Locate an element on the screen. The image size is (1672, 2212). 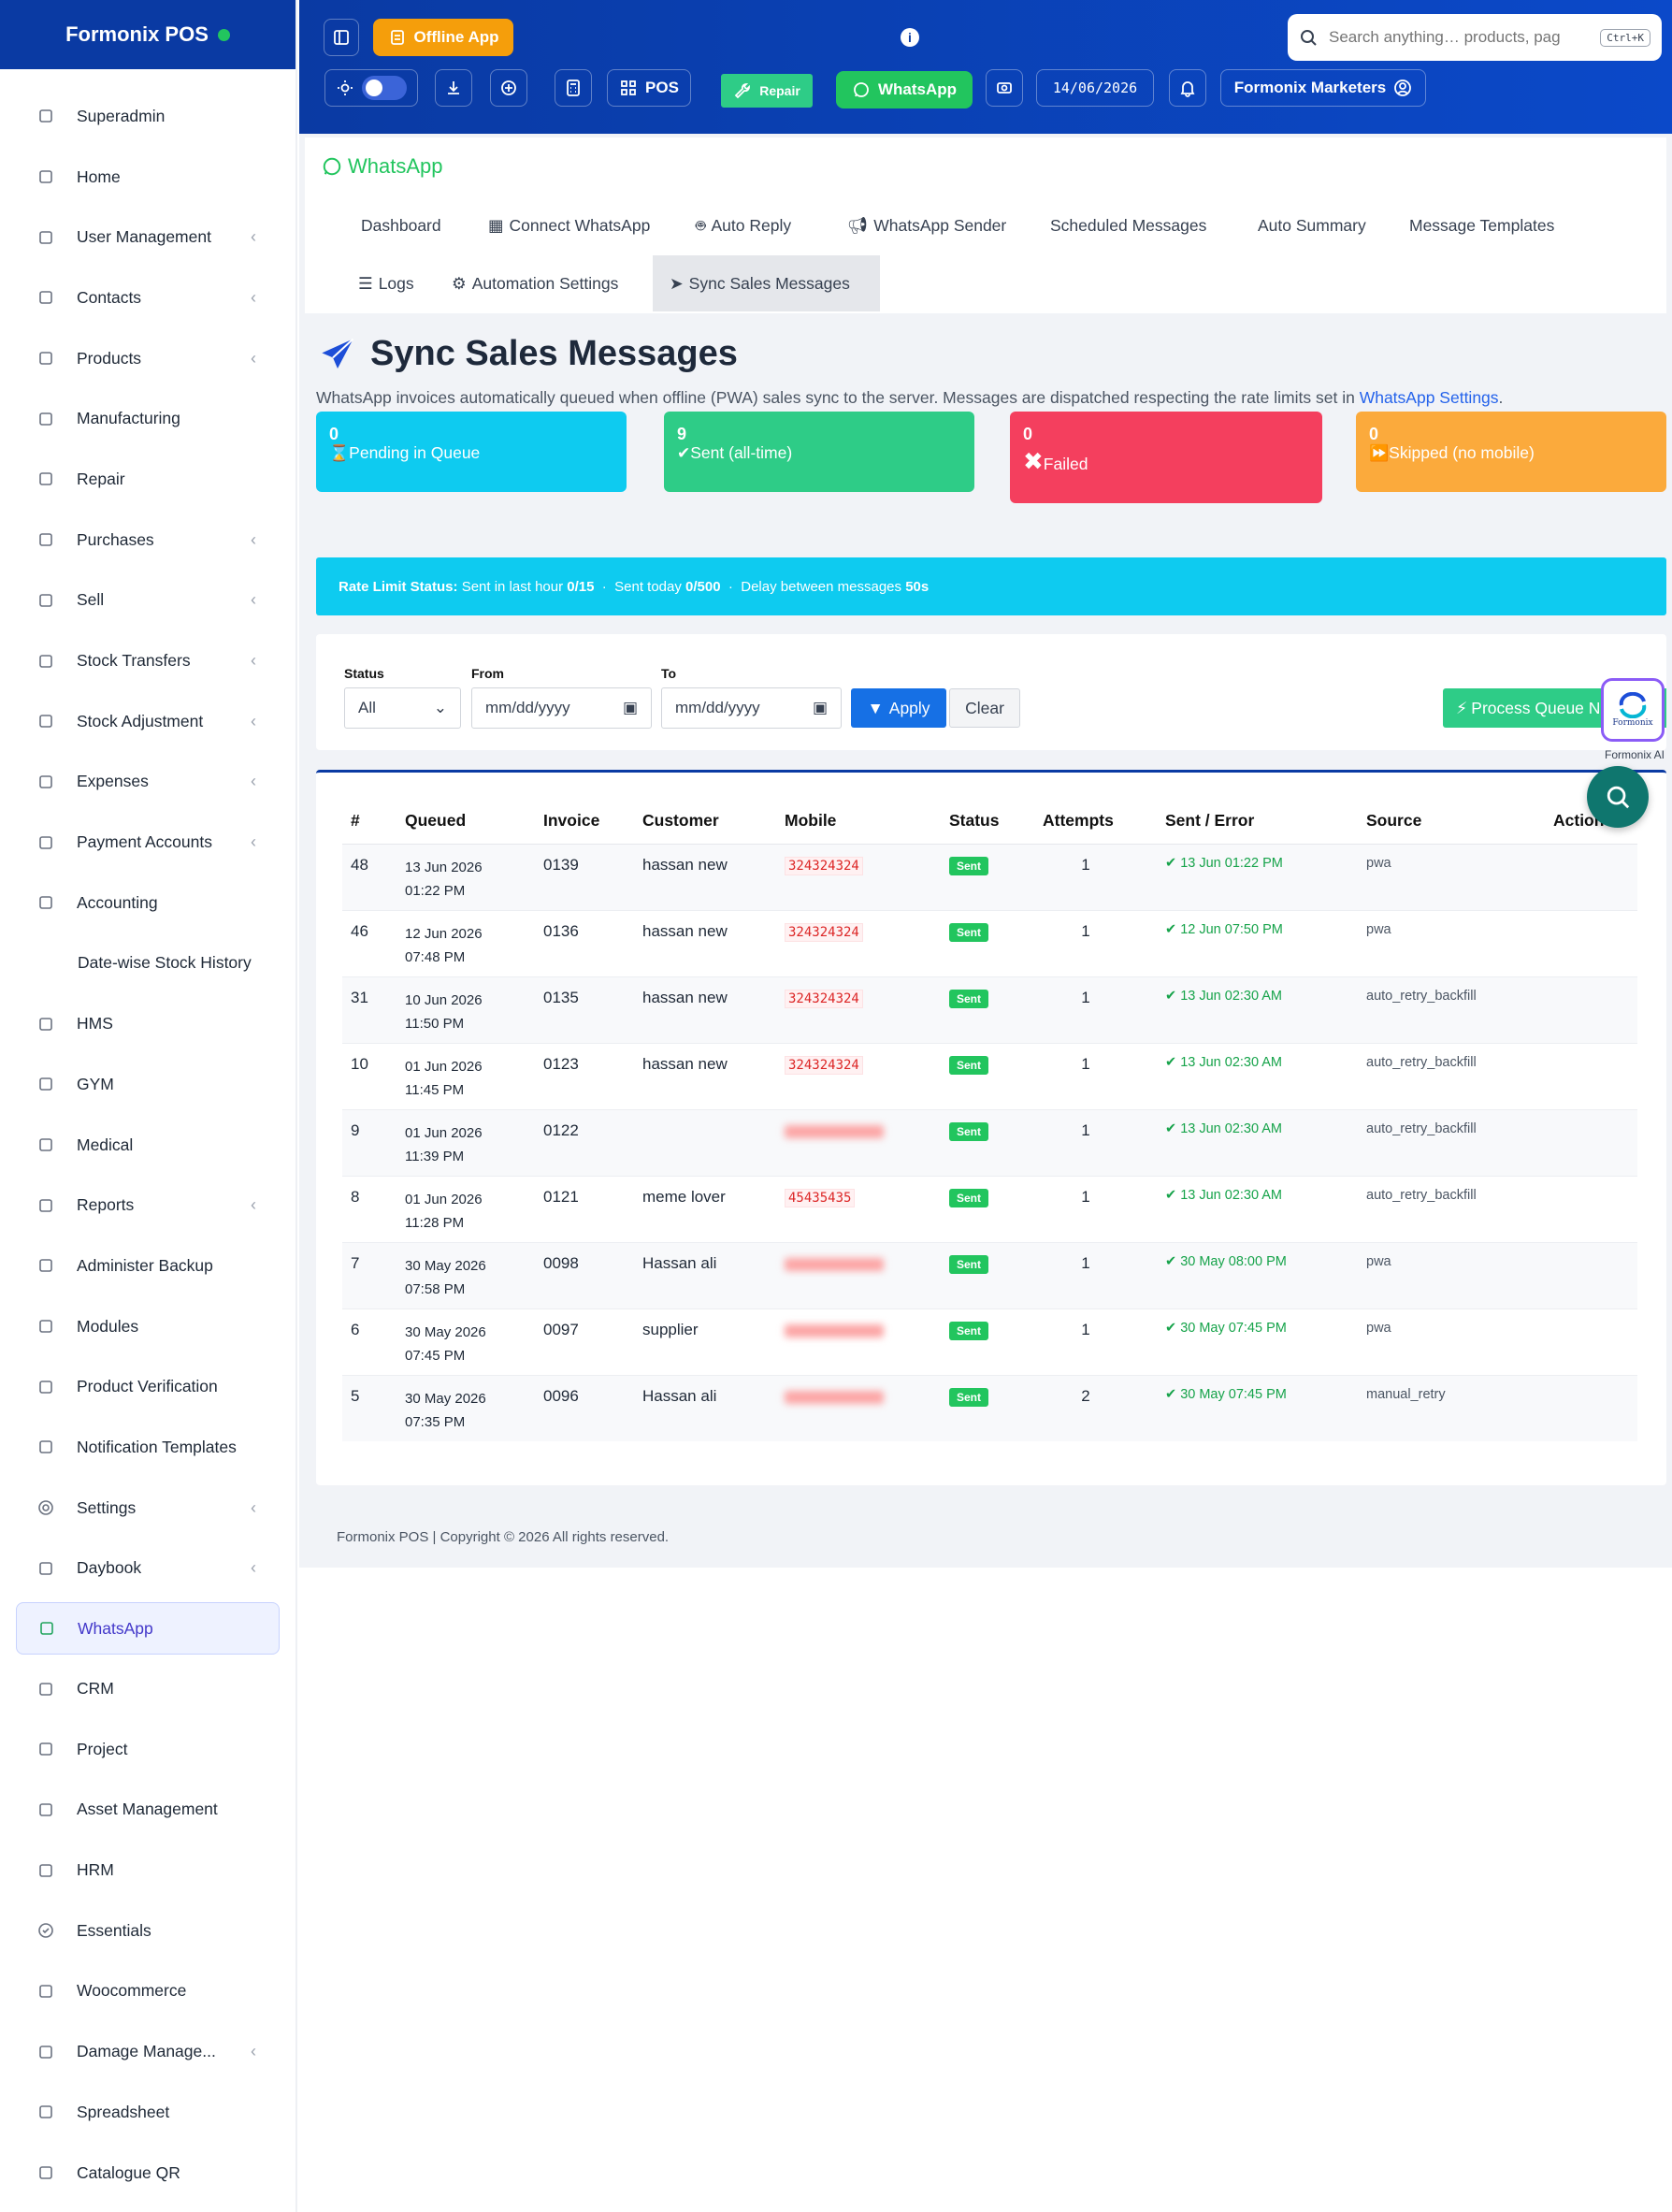
sidebar-item-gym: GYM is located at coordinates (147, 1084).